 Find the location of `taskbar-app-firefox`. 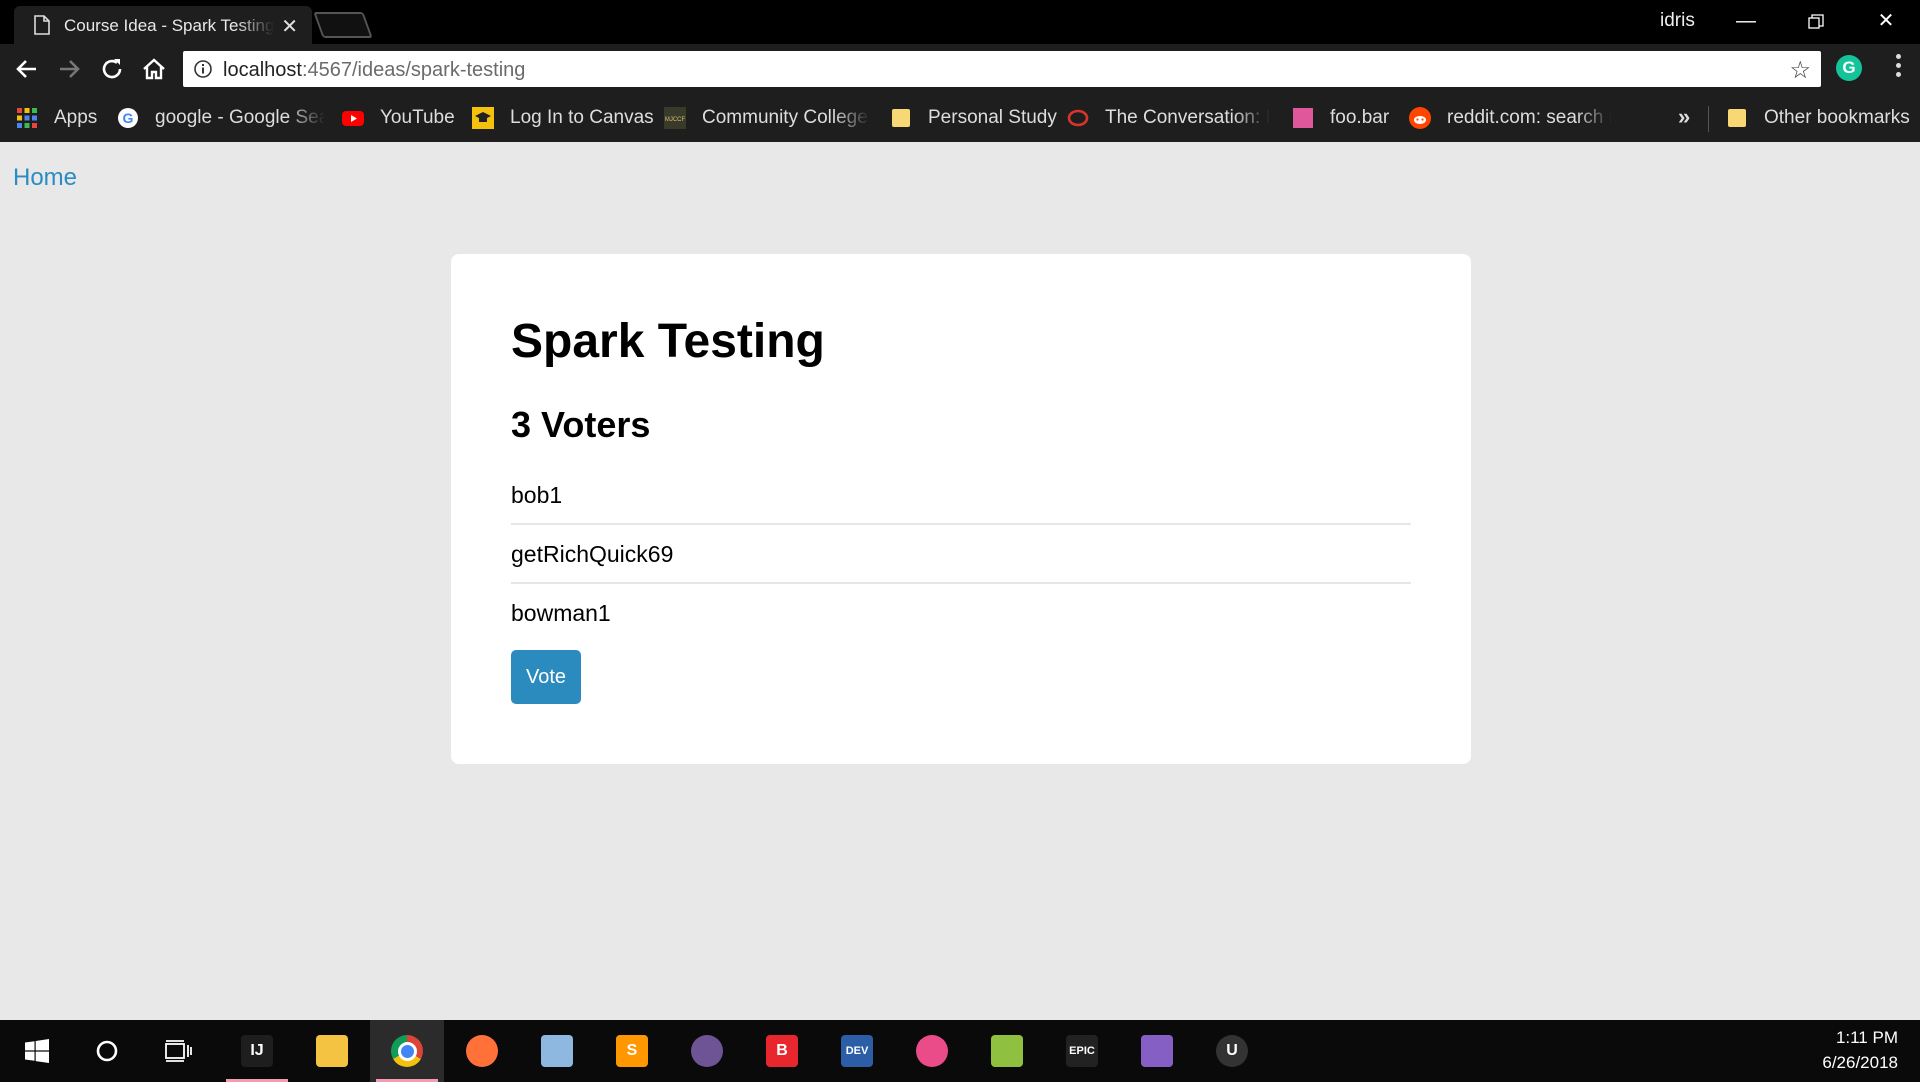

taskbar-app-firefox is located at coordinates (482, 1051).